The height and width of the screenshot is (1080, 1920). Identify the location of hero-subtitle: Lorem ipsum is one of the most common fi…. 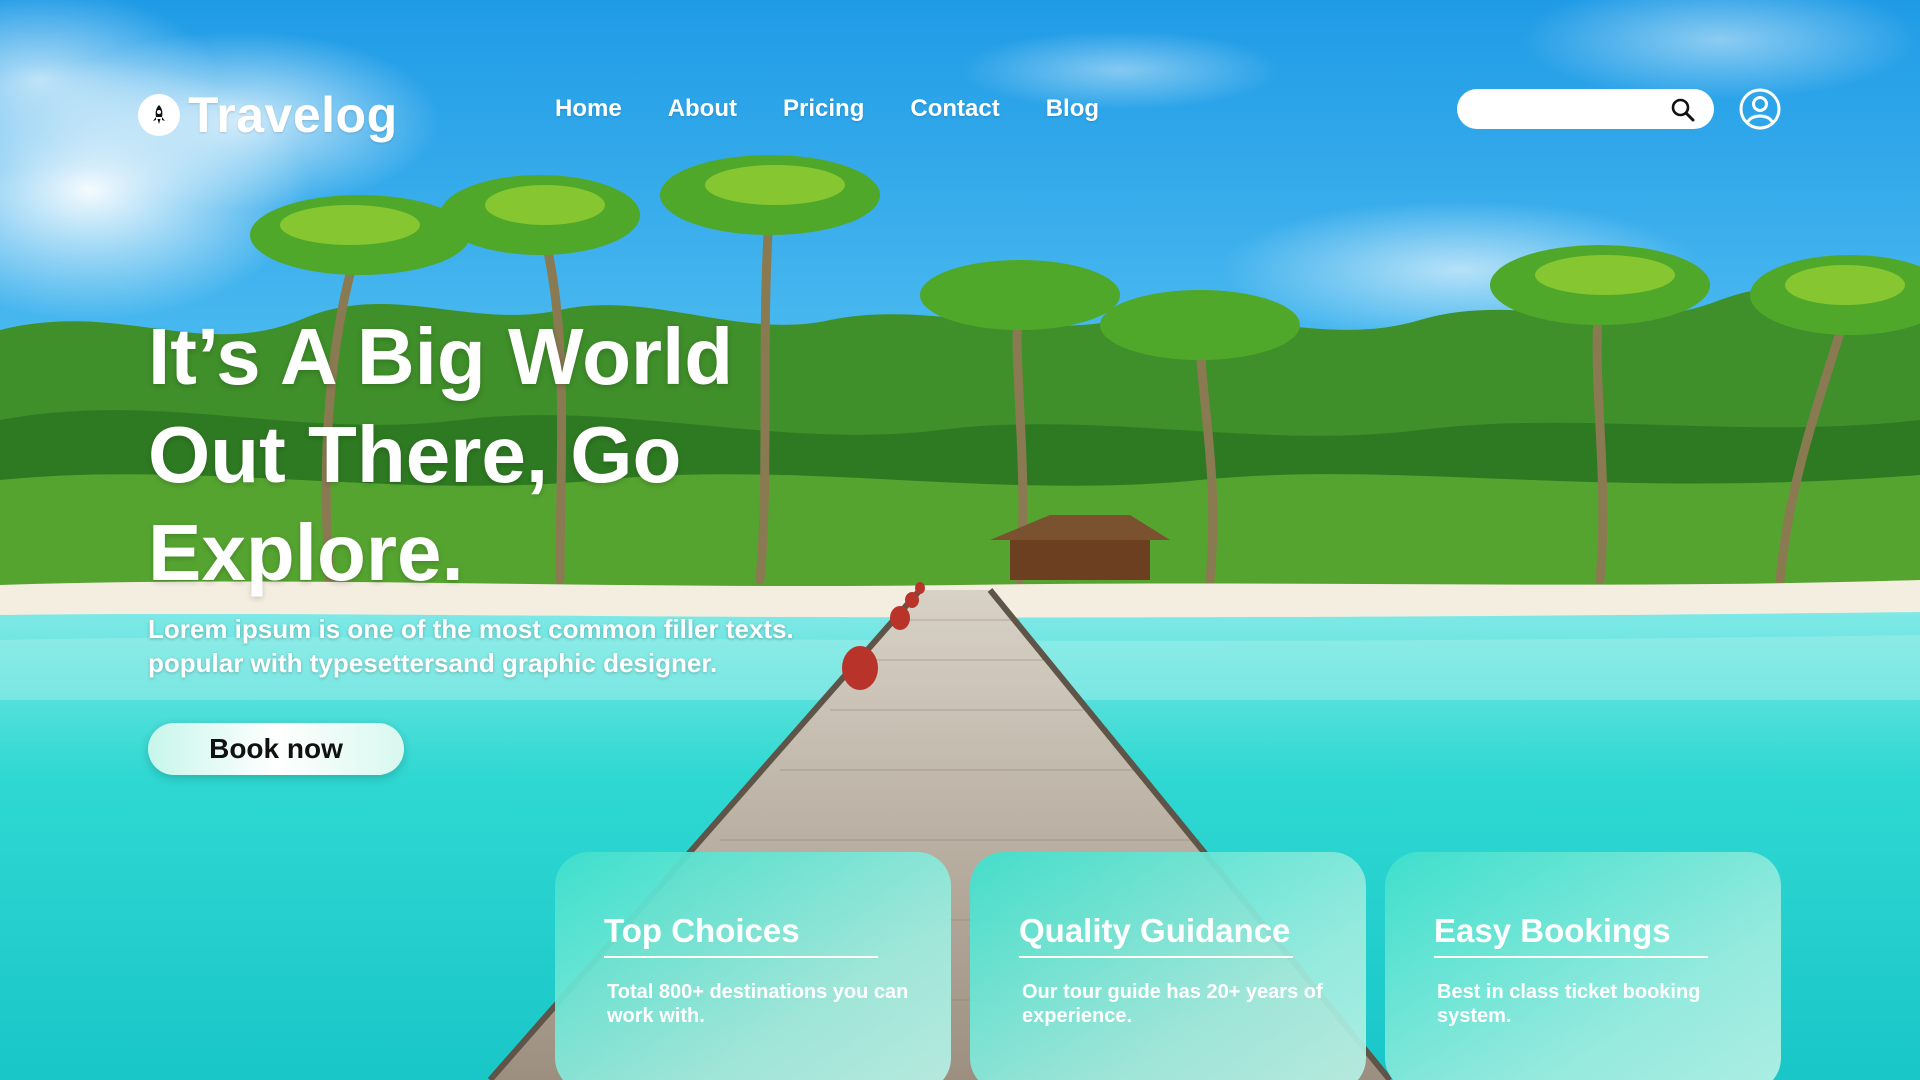
(598, 646).